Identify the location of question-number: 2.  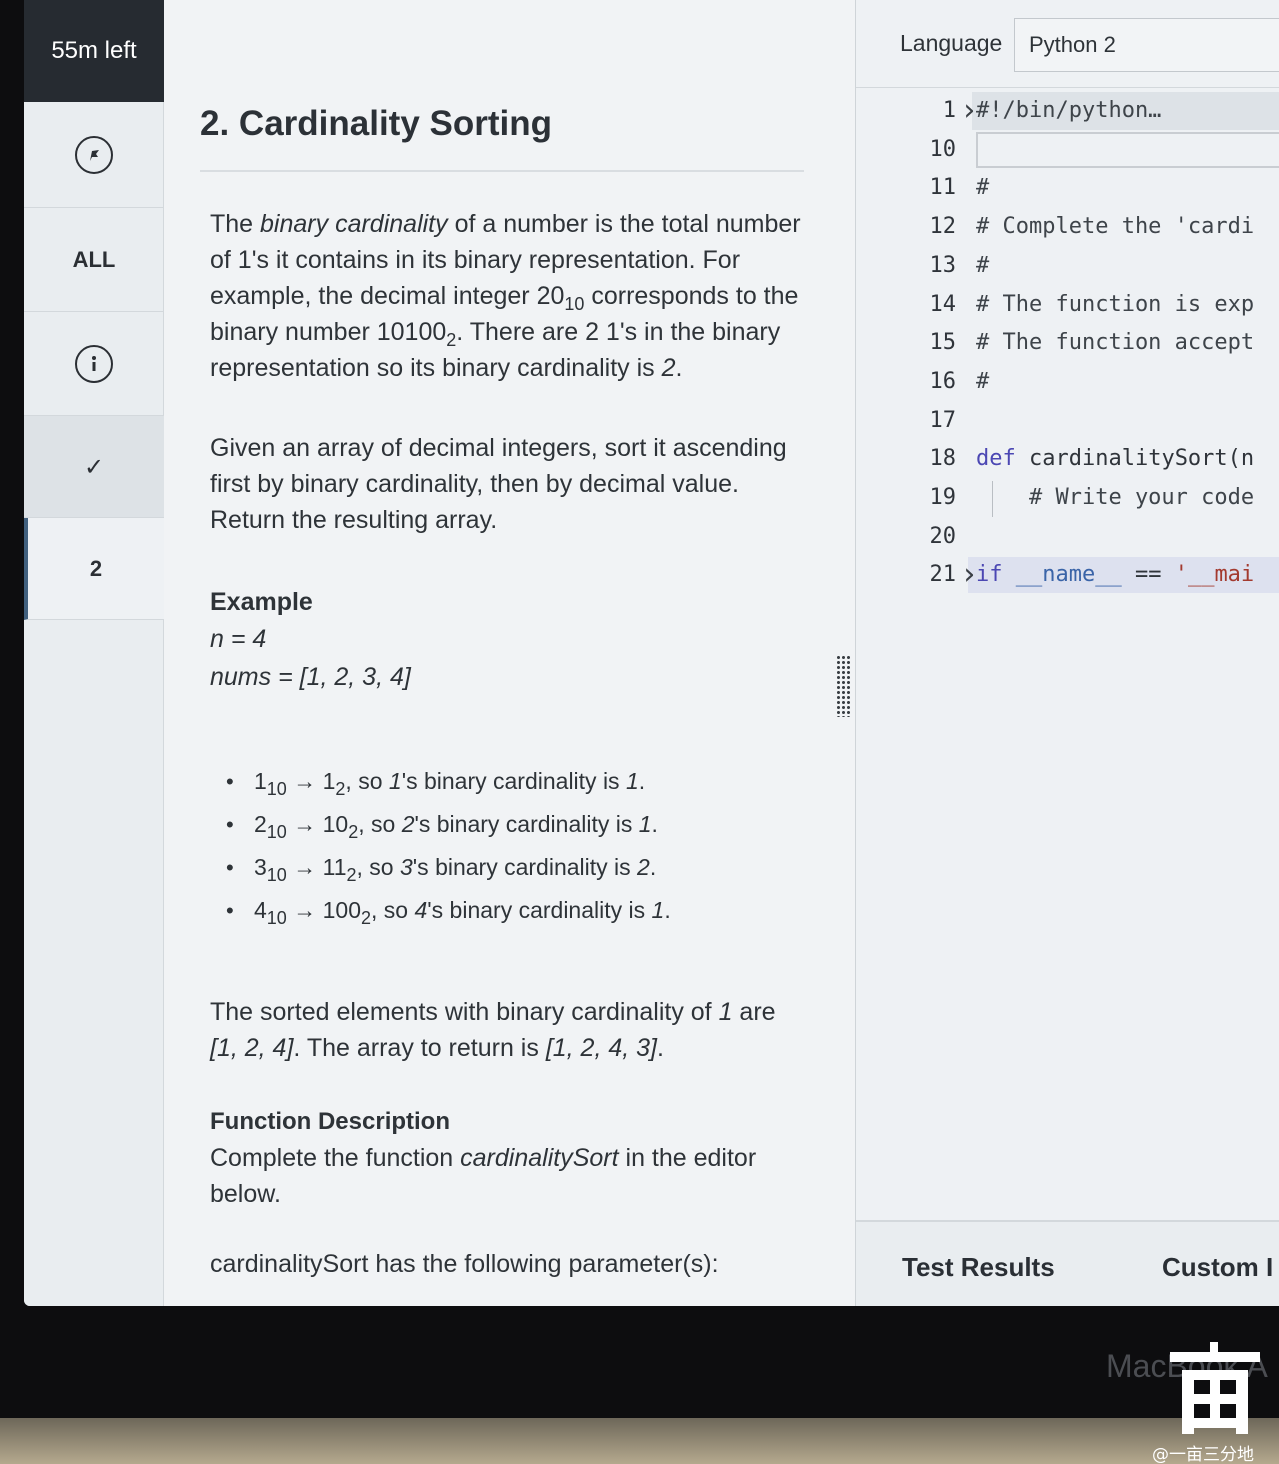
(96, 568).